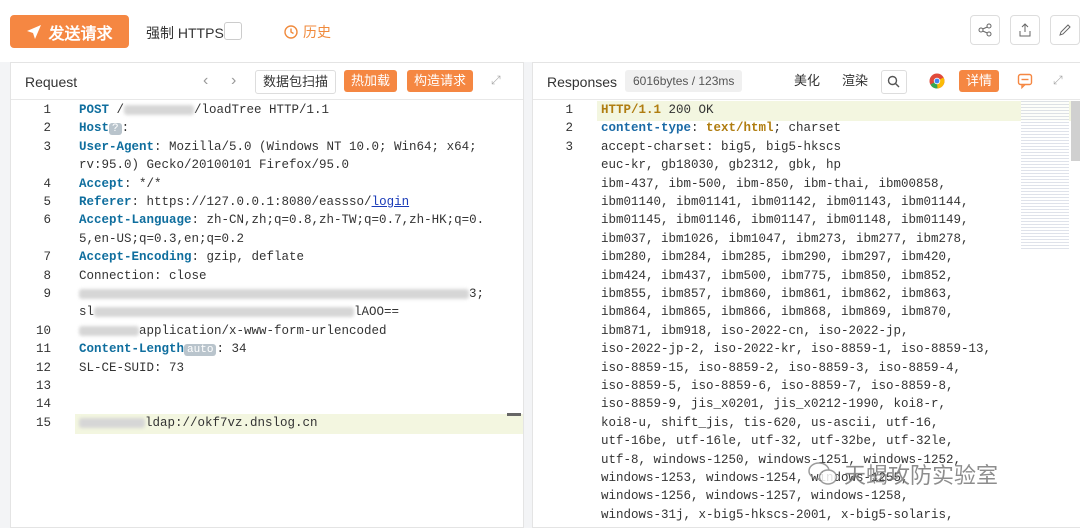 The width and height of the screenshot is (1080, 528). What do you see at coordinates (43, 422) in the screenshot?
I see `line-number: 15` at bounding box center [43, 422].